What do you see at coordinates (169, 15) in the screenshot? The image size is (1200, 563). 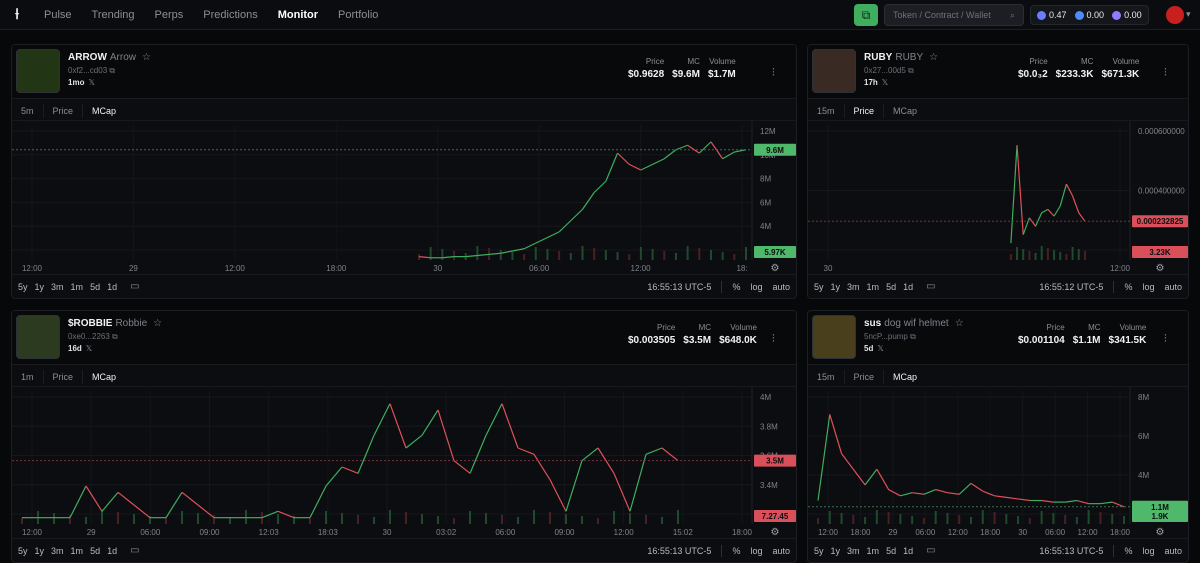 I see `nav-perps: Perps` at bounding box center [169, 15].